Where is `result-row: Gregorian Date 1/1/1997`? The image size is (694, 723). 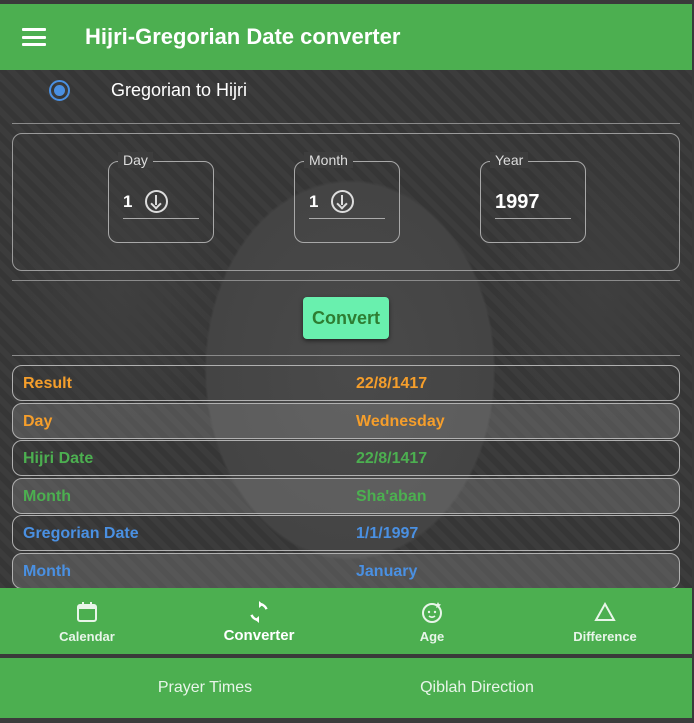
result-row: Gregorian Date 1/1/1997 is located at coordinates (346, 533).